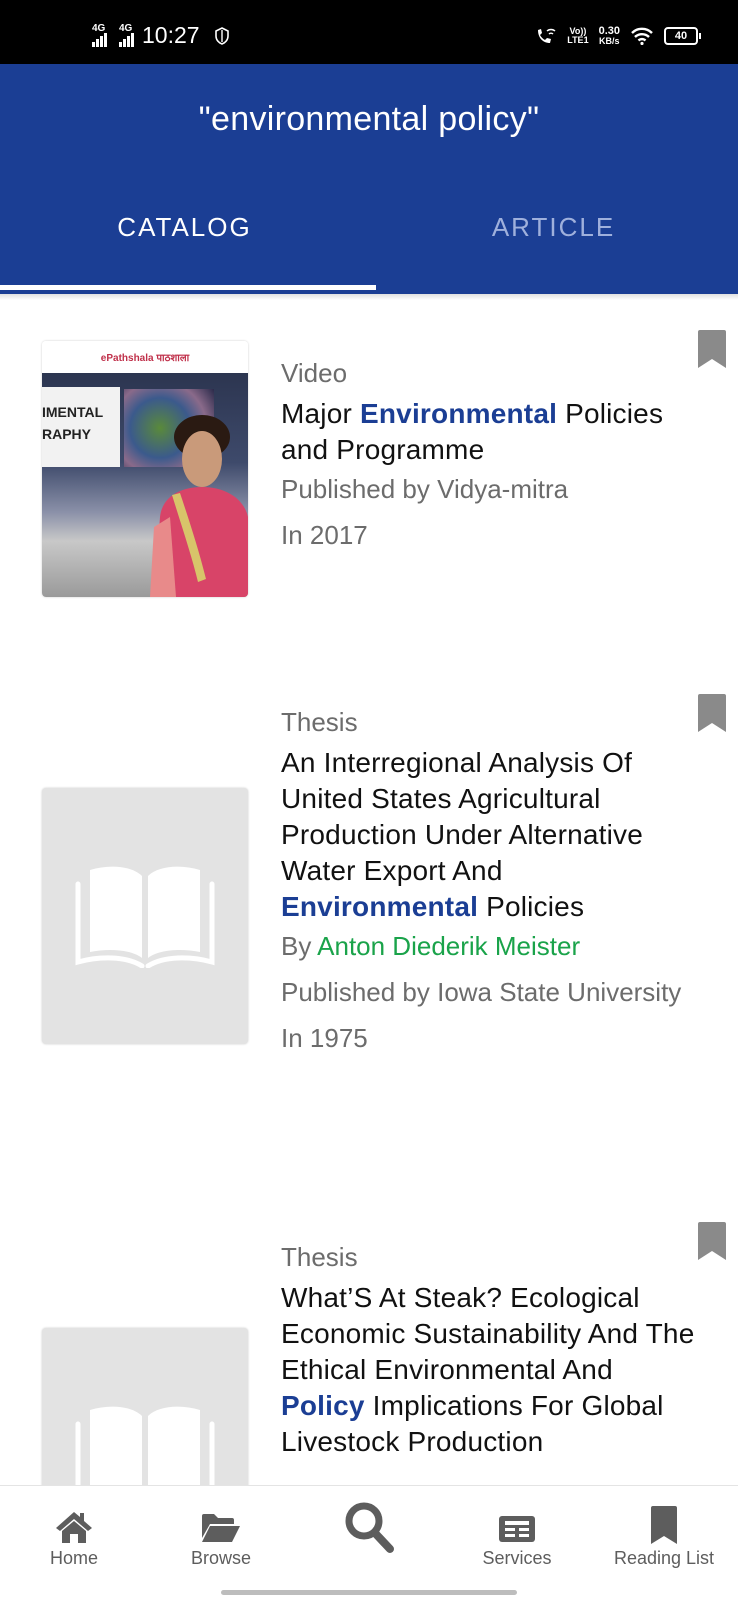  I want to click on tab-catalog: CATALOG, so click(184, 227).